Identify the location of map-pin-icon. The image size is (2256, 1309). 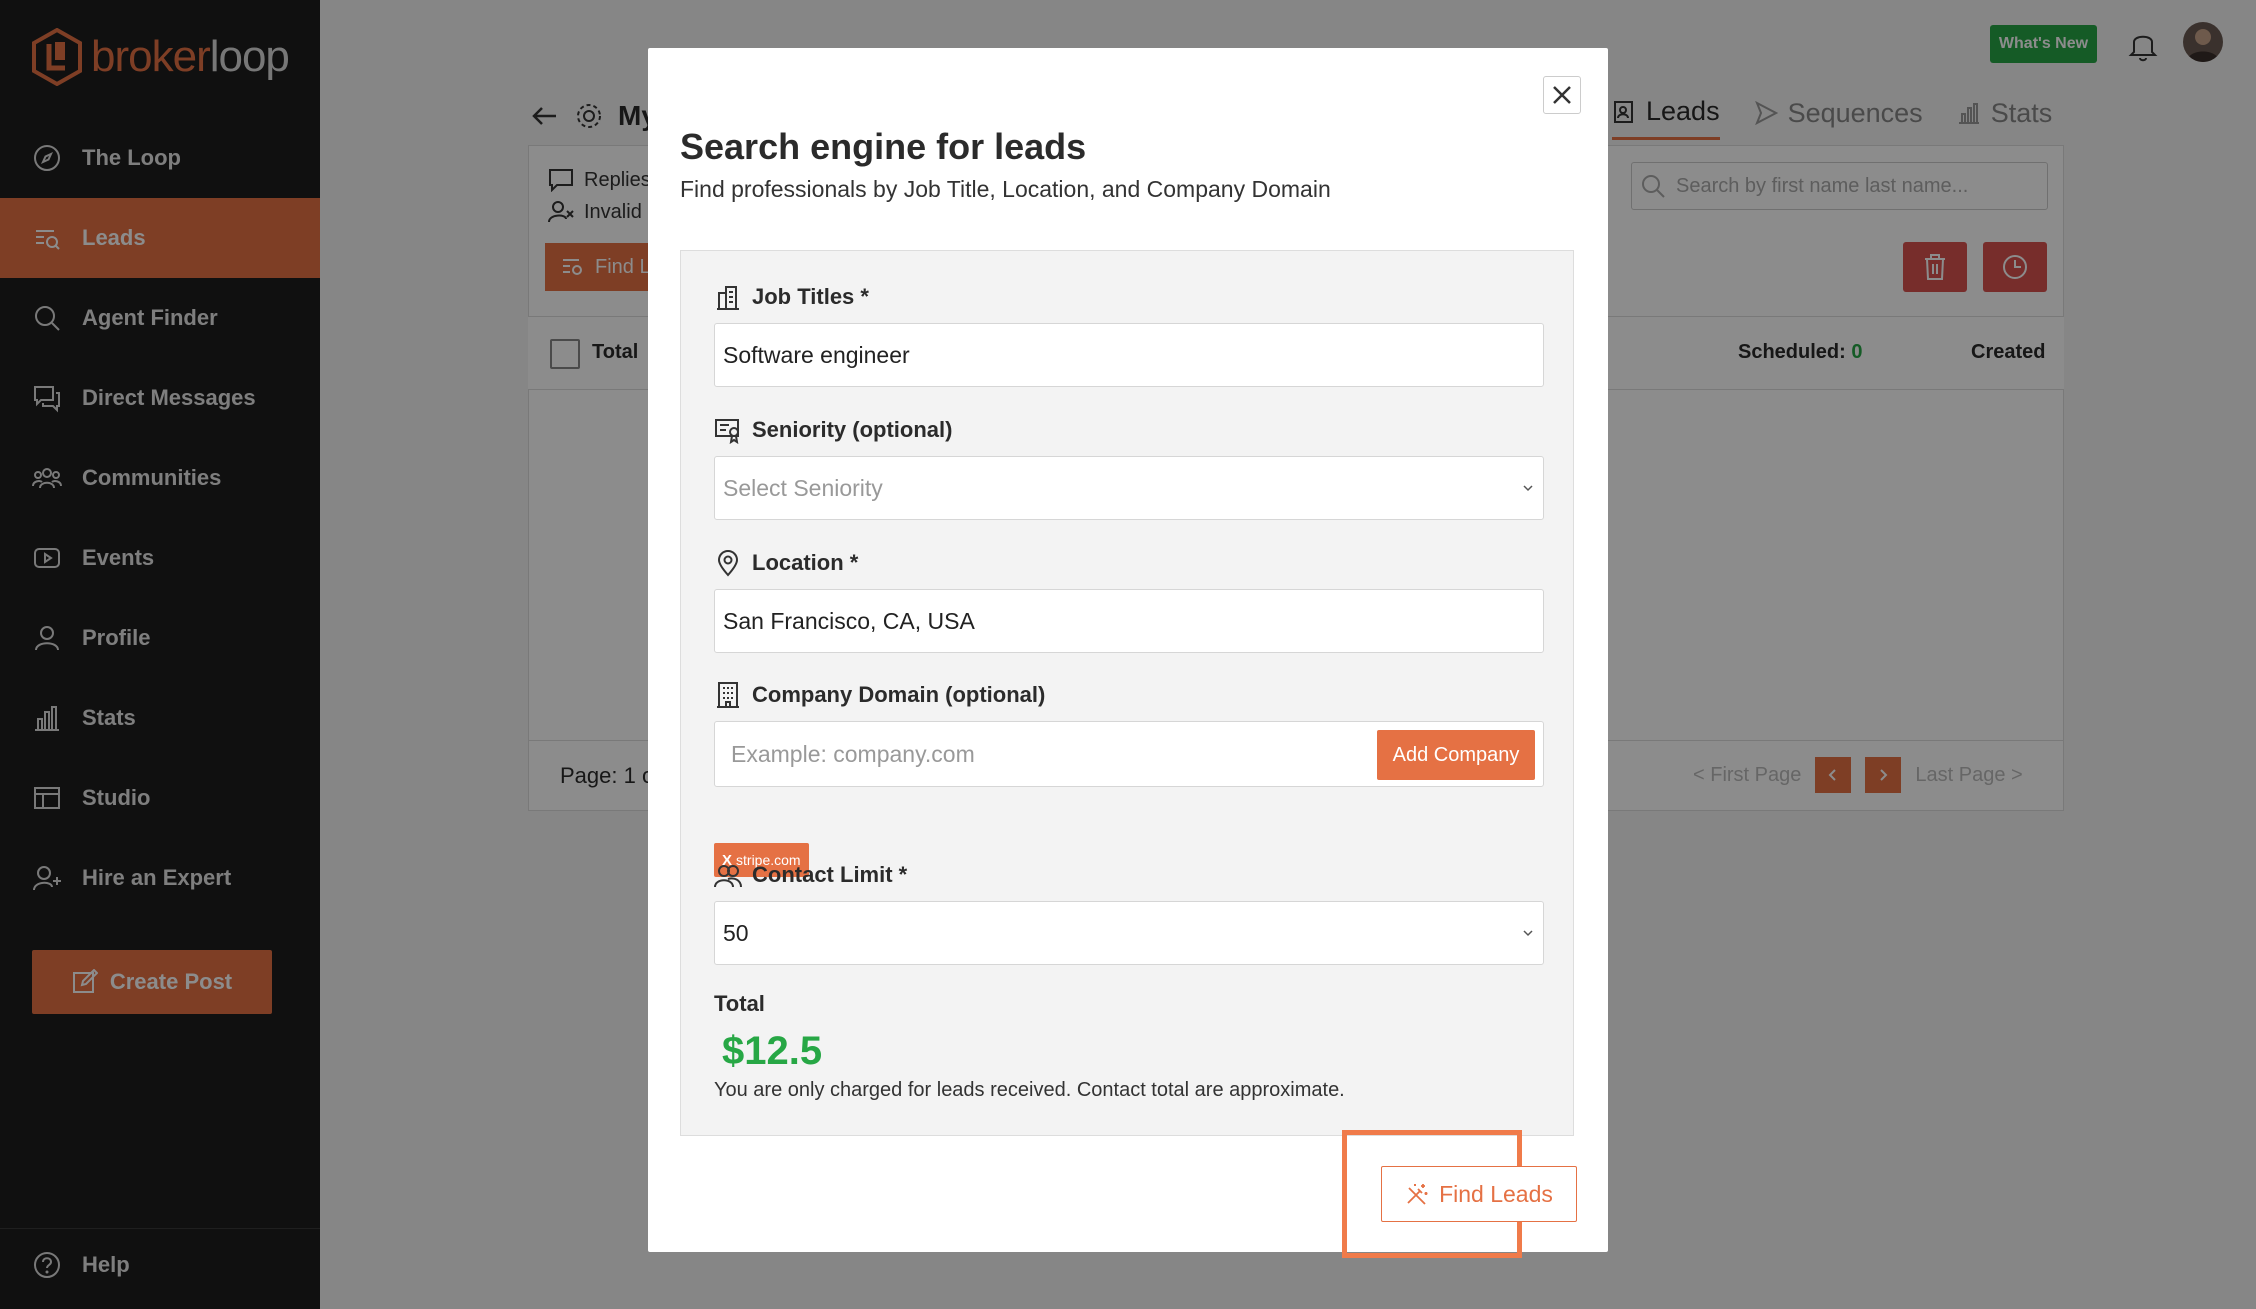
(728, 563).